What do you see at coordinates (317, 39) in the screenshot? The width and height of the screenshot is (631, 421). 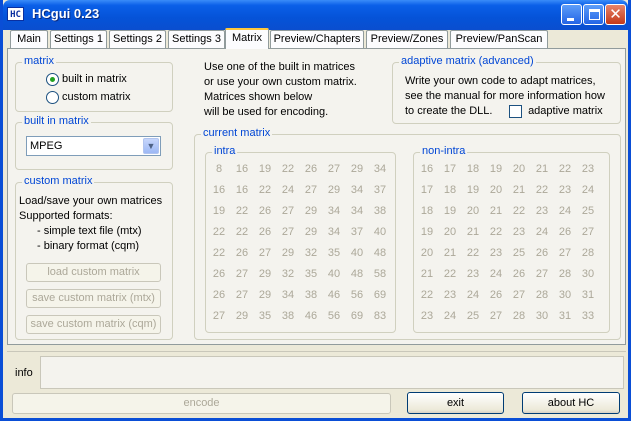 I see `tab-preview-chapters: Preview/Chapters` at bounding box center [317, 39].